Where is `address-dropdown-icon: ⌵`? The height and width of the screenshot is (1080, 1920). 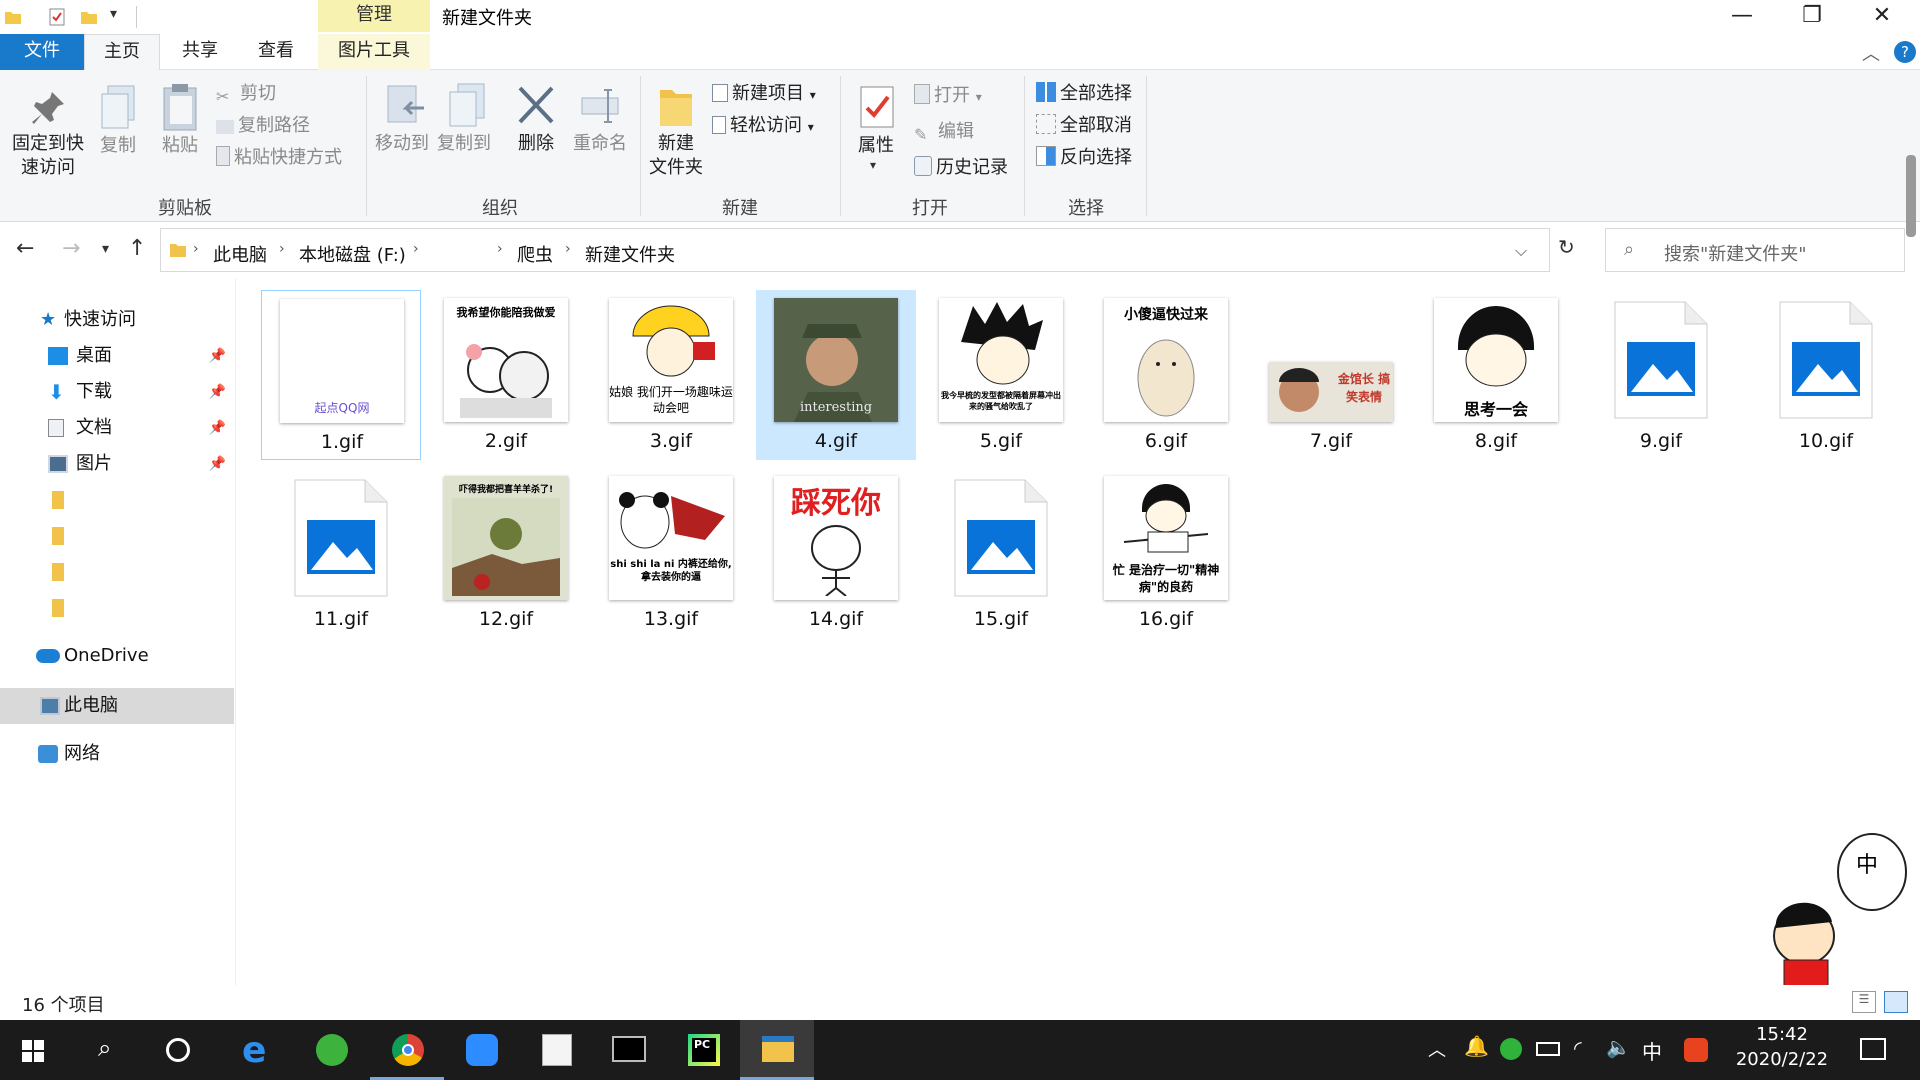 address-dropdown-icon: ⌵ is located at coordinates (1521, 251).